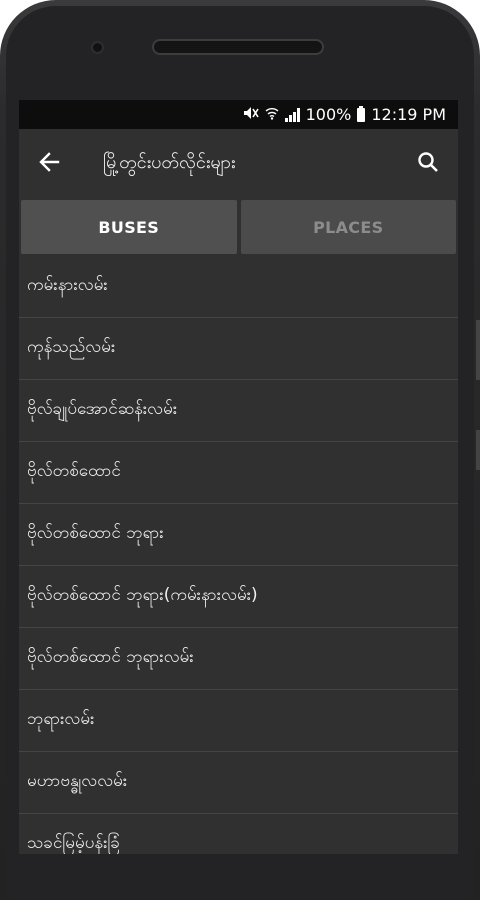 The height and width of the screenshot is (900, 480). I want to click on list-item: ဗိုလ်တစ်ထောင် ဘုရား(ကမ်းနားလမ်း), so click(238, 597).